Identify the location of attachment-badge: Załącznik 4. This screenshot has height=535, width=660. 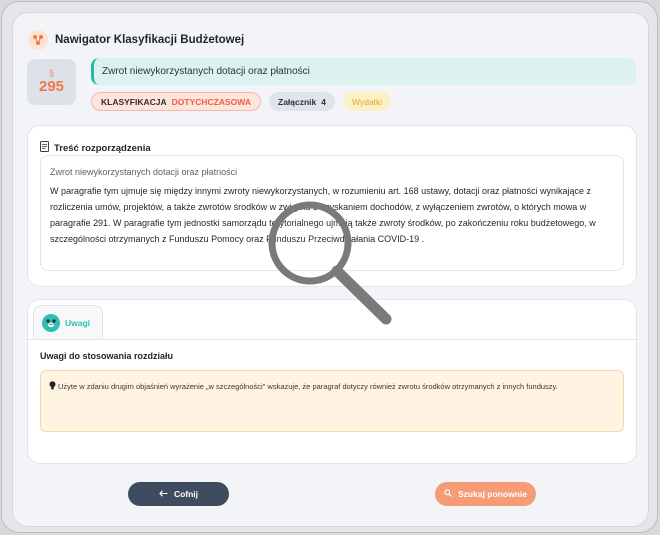
(302, 101).